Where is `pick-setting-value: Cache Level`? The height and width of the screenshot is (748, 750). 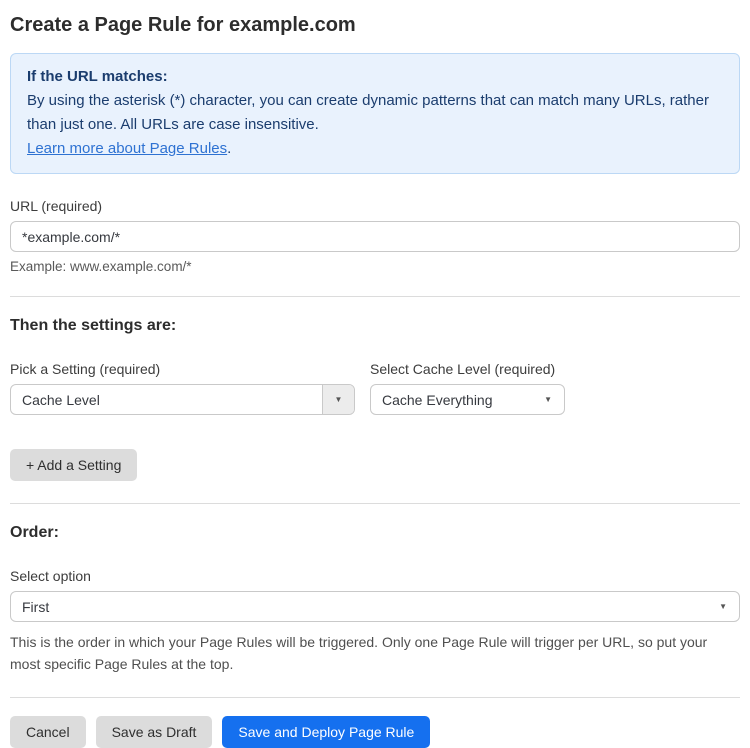
pick-setting-value: Cache Level is located at coordinates (61, 399).